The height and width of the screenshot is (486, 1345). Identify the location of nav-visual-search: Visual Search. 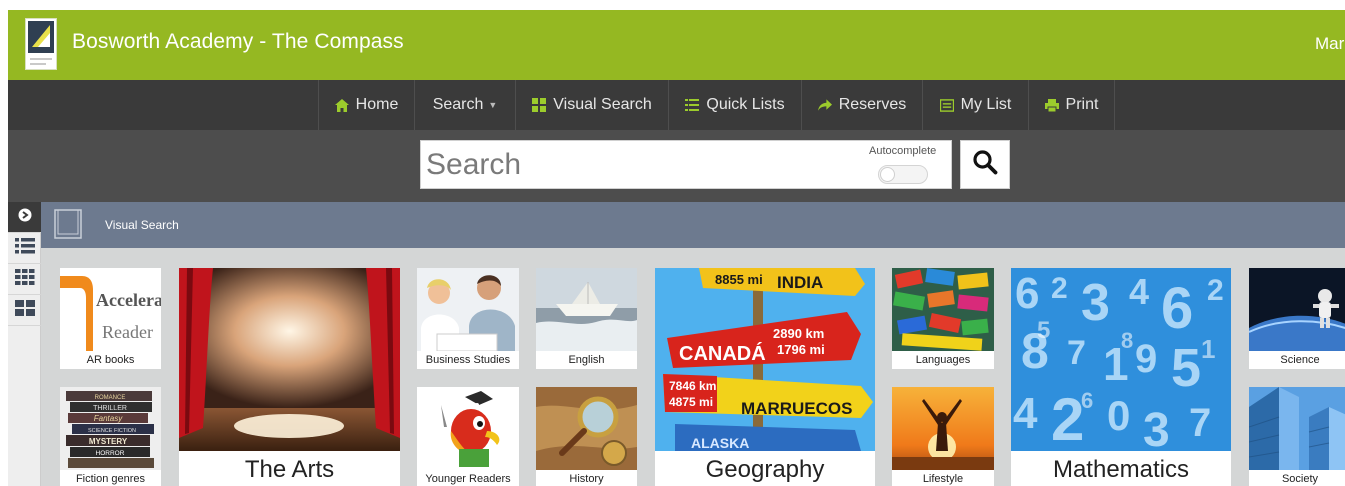
(591, 105).